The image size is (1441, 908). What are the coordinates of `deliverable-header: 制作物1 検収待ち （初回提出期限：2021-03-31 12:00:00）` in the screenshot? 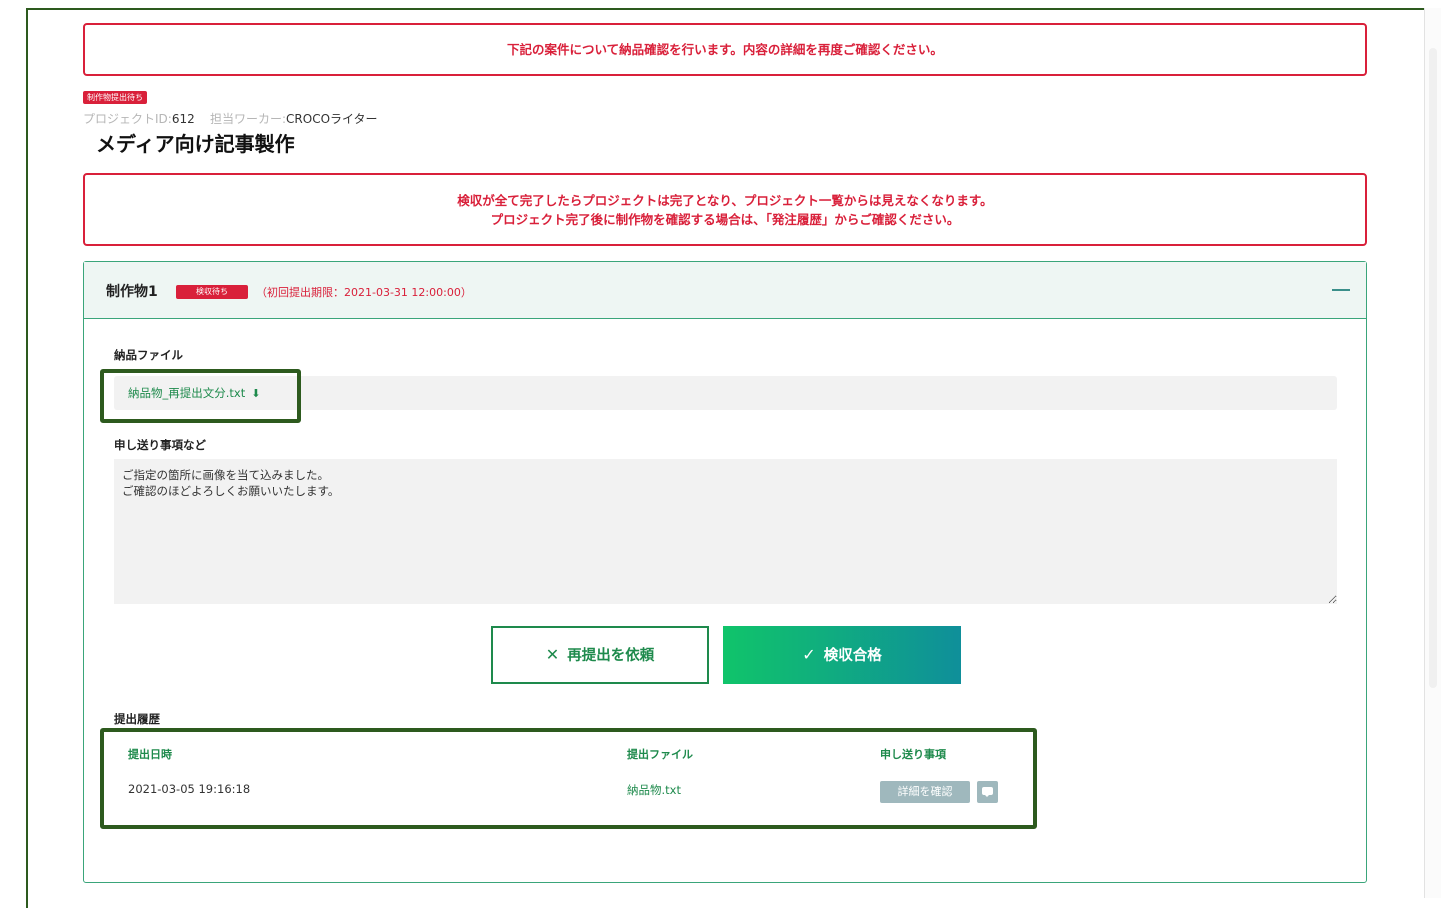 It's located at (725, 290).